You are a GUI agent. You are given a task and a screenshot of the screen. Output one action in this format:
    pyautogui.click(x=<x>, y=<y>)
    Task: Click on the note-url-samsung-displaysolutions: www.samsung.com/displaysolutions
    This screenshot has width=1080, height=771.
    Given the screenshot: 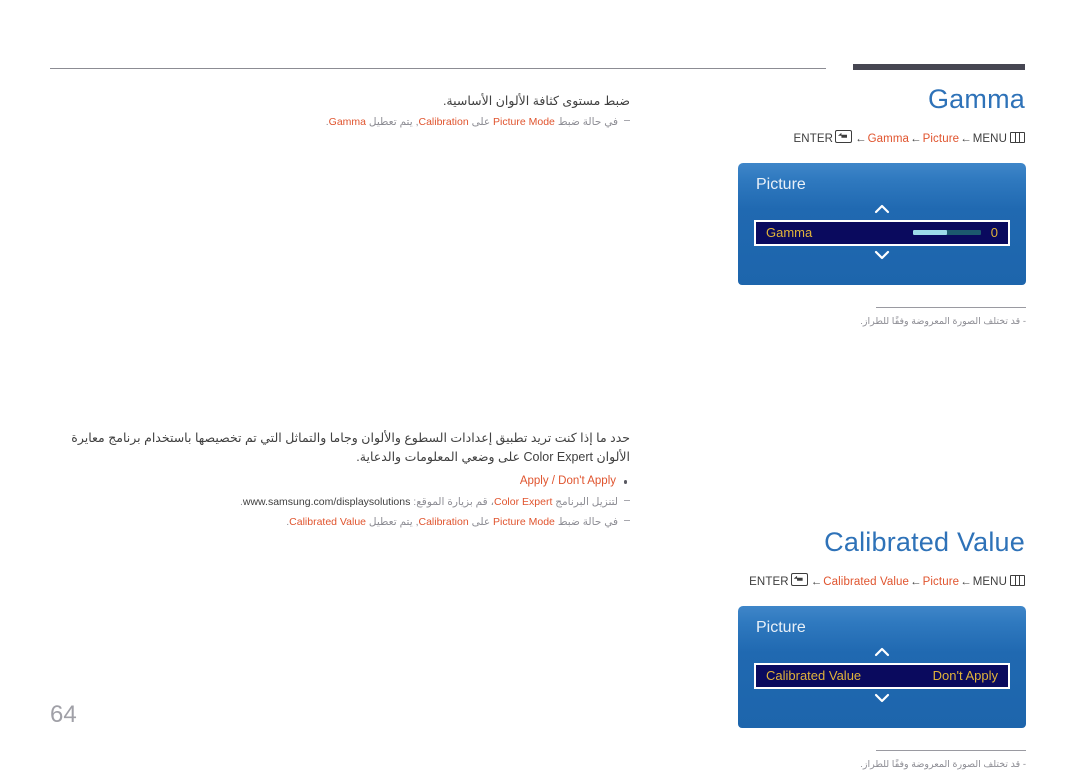 What is the action you would take?
    pyautogui.click(x=327, y=502)
    